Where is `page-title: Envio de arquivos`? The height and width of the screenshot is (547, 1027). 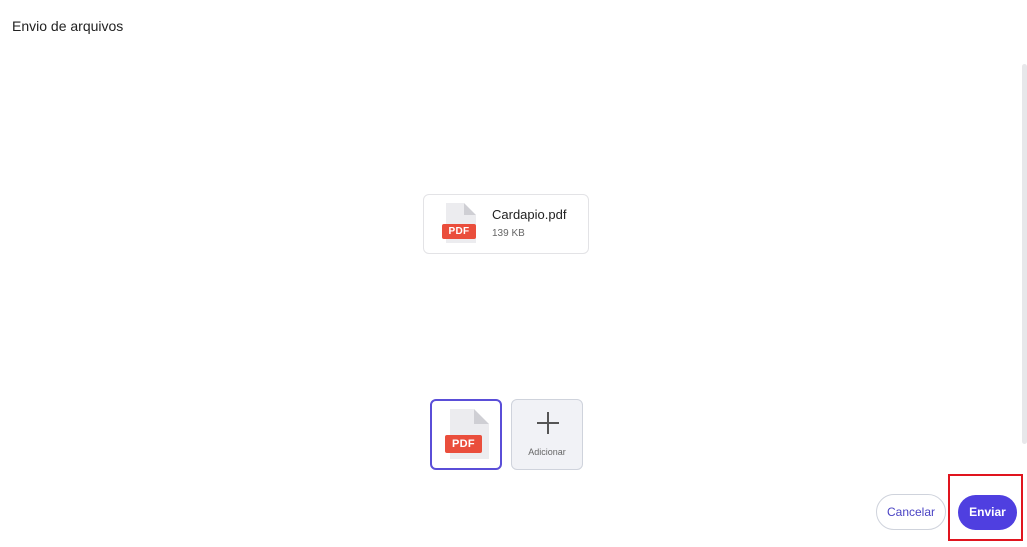 page-title: Envio de arquivos is located at coordinates (68, 26).